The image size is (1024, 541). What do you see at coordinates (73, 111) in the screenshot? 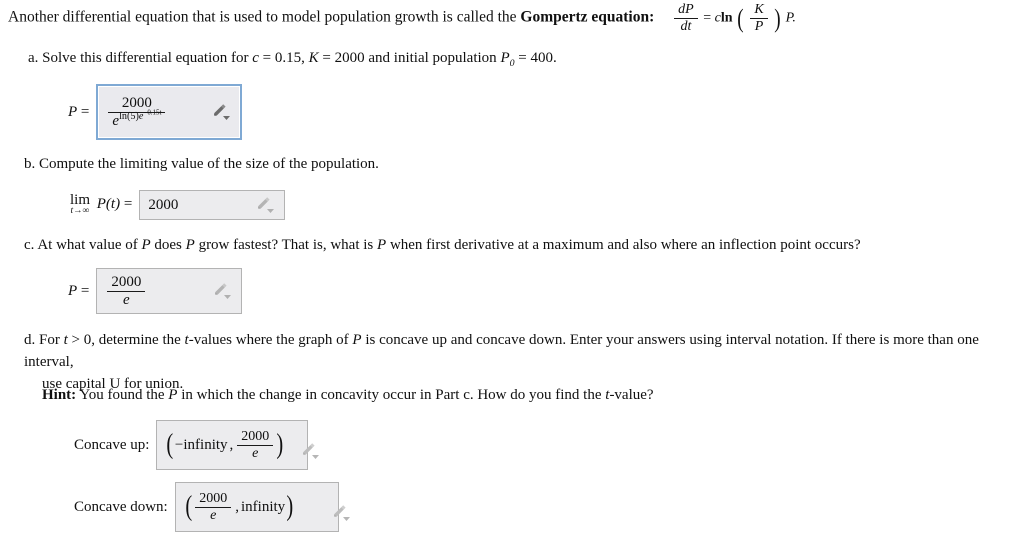
I see `answer-a-label-var: P` at bounding box center [73, 111].